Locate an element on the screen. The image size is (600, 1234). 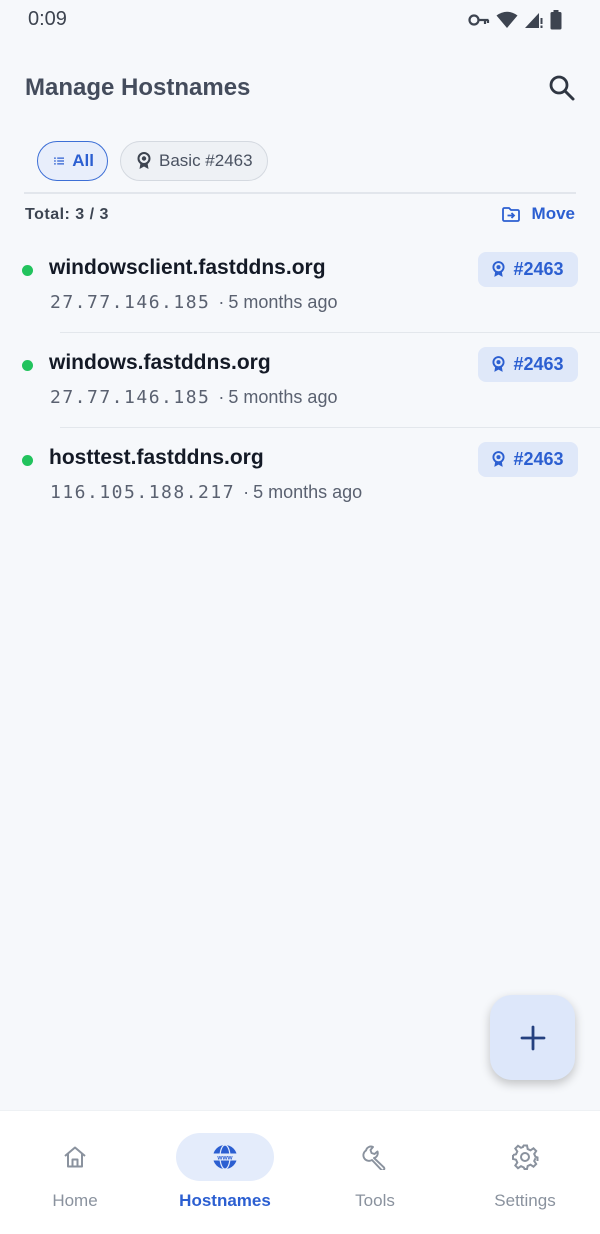
filter-chip-all: All is located at coordinates (72, 161).